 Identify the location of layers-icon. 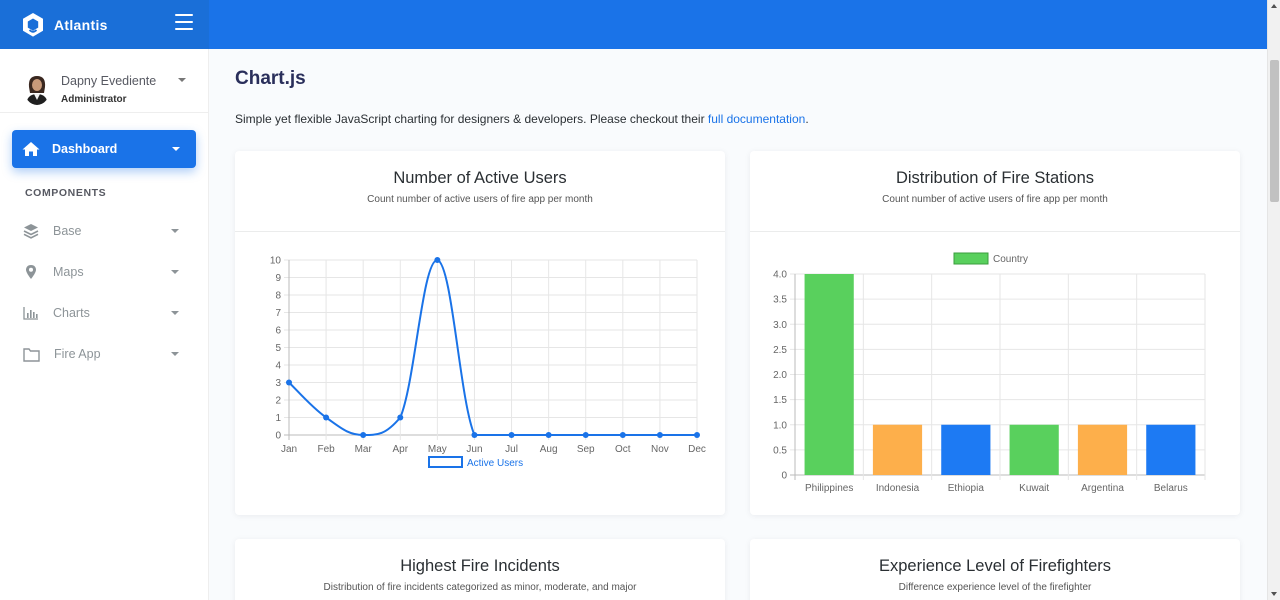
(31, 231).